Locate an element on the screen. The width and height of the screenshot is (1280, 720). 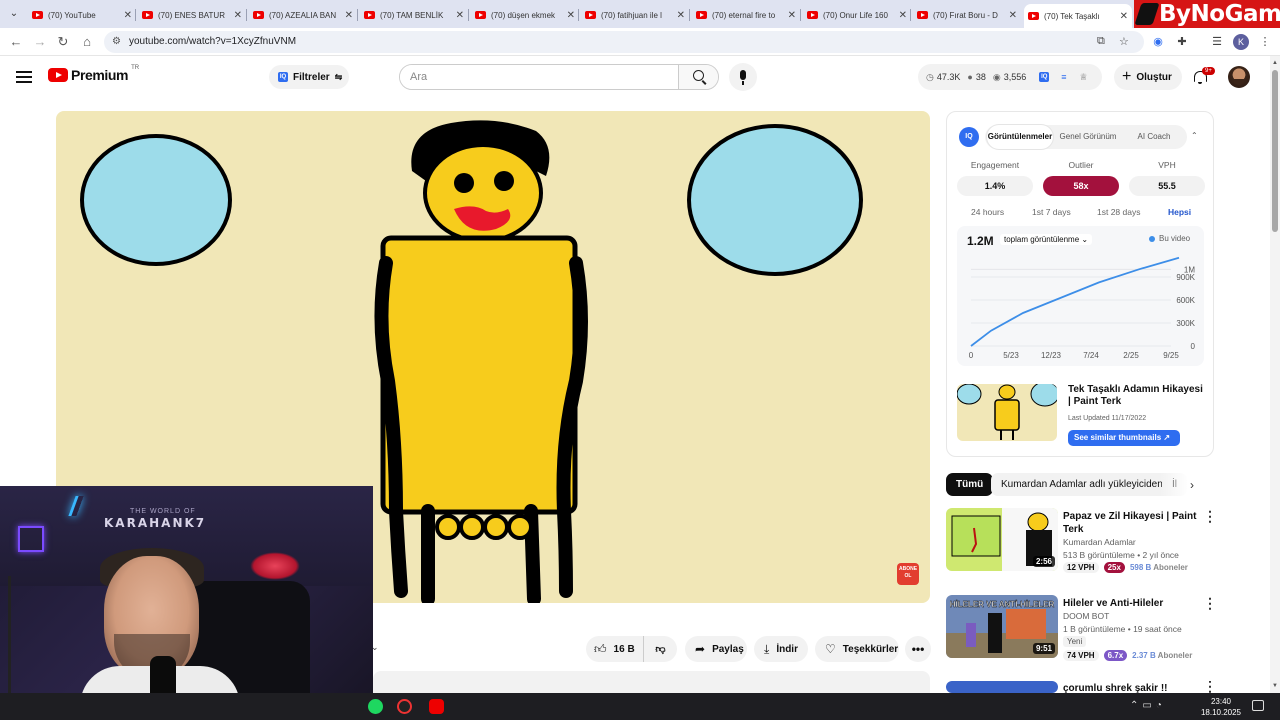
related-thumb-2: HİLELER VE ANTİ-HİLELER 9:51 is located at coordinates (1002, 626).